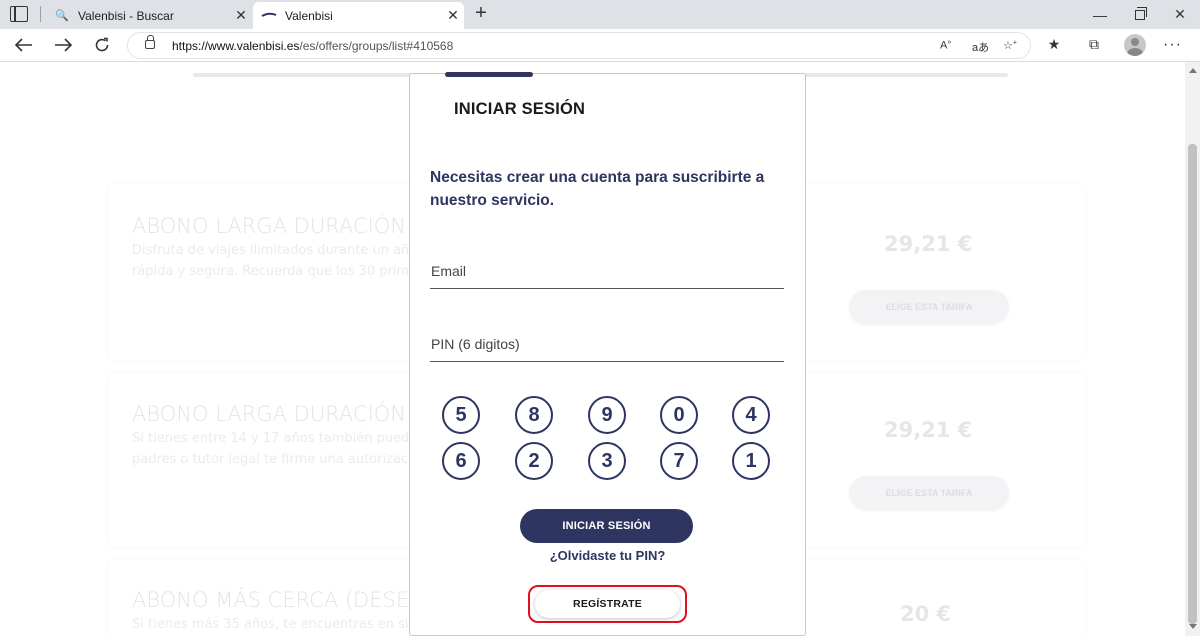 Image resolution: width=1200 pixels, height=636 pixels. What do you see at coordinates (600, 14) in the screenshot?
I see `browser-tabstrip: 🔍 Valenbisi - Buscar ✕ Valenbisi ✕ + — ✕` at bounding box center [600, 14].